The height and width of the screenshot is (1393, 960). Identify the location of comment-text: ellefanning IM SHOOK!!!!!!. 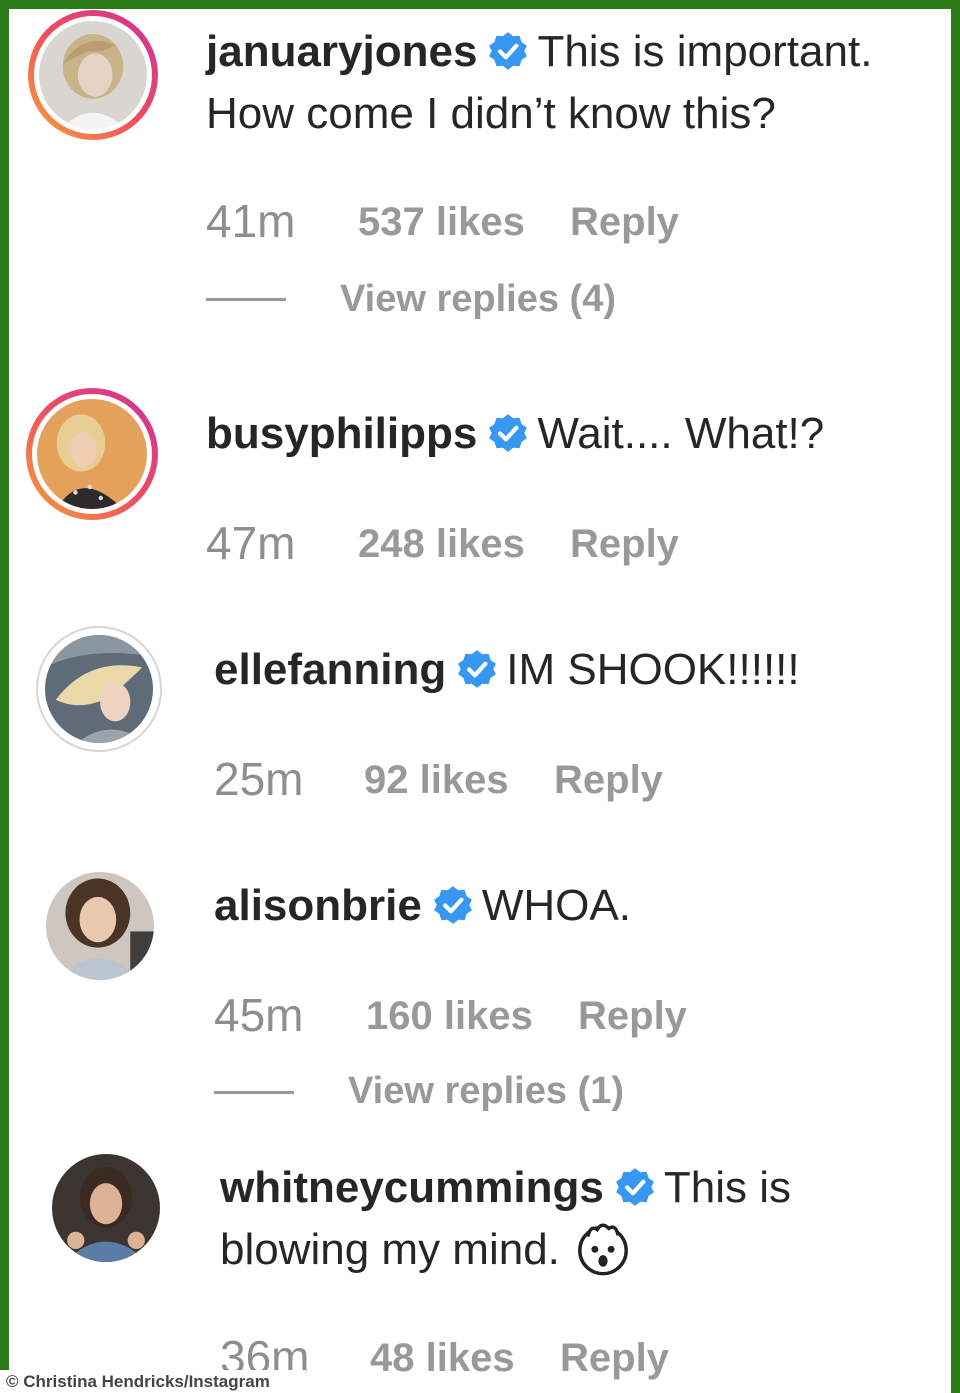
(507, 670).